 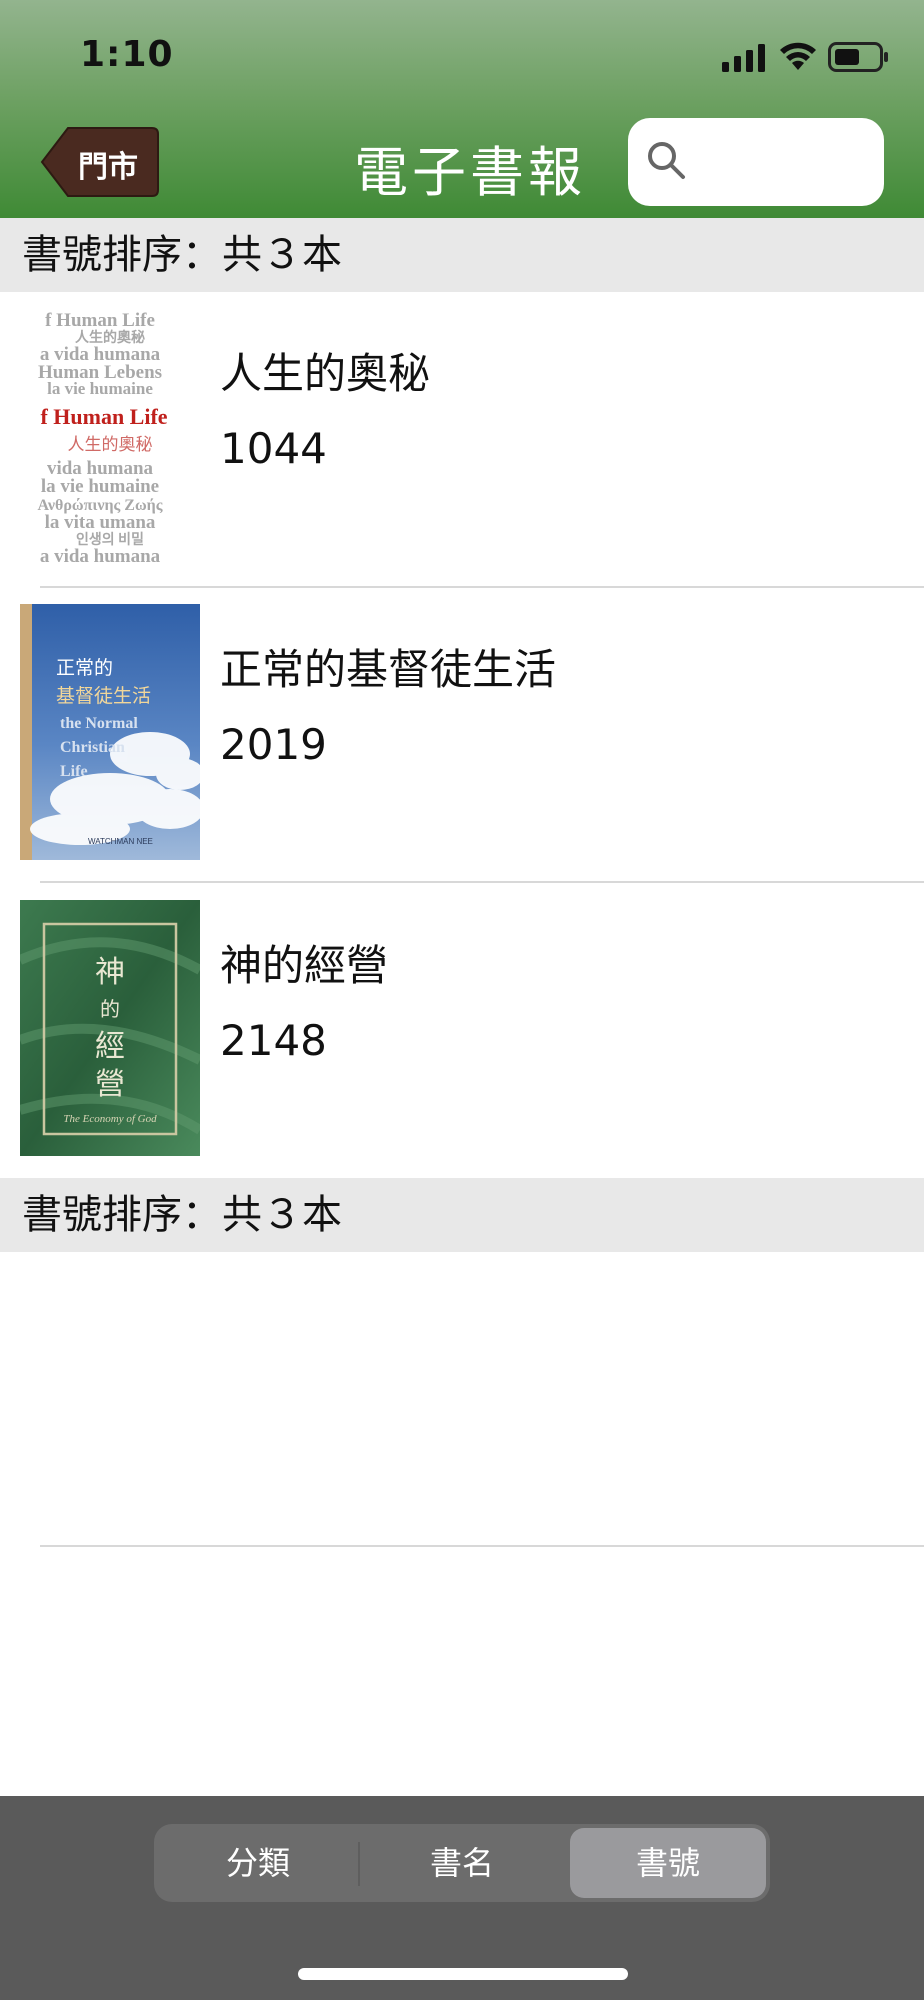 I want to click on search-field, so click(x=756, y=162).